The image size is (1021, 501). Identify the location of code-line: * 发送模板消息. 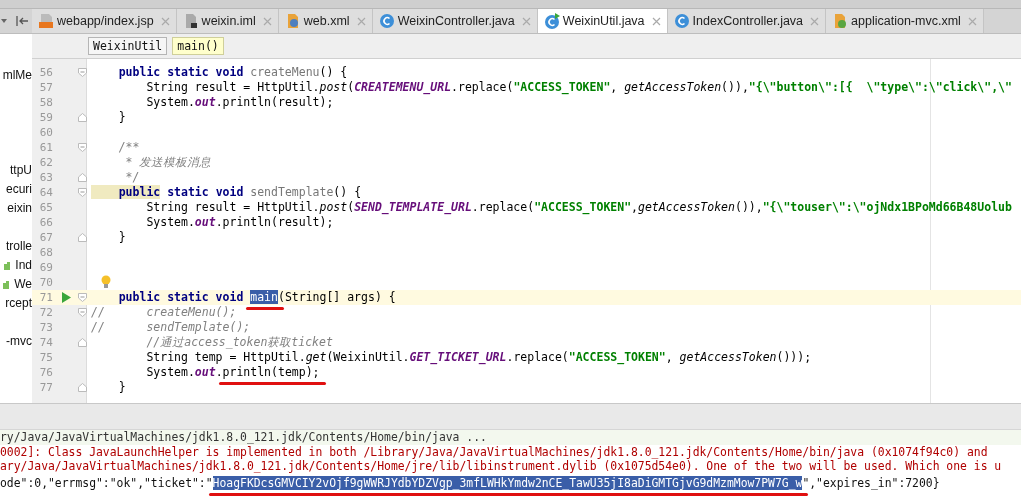
(168, 162).